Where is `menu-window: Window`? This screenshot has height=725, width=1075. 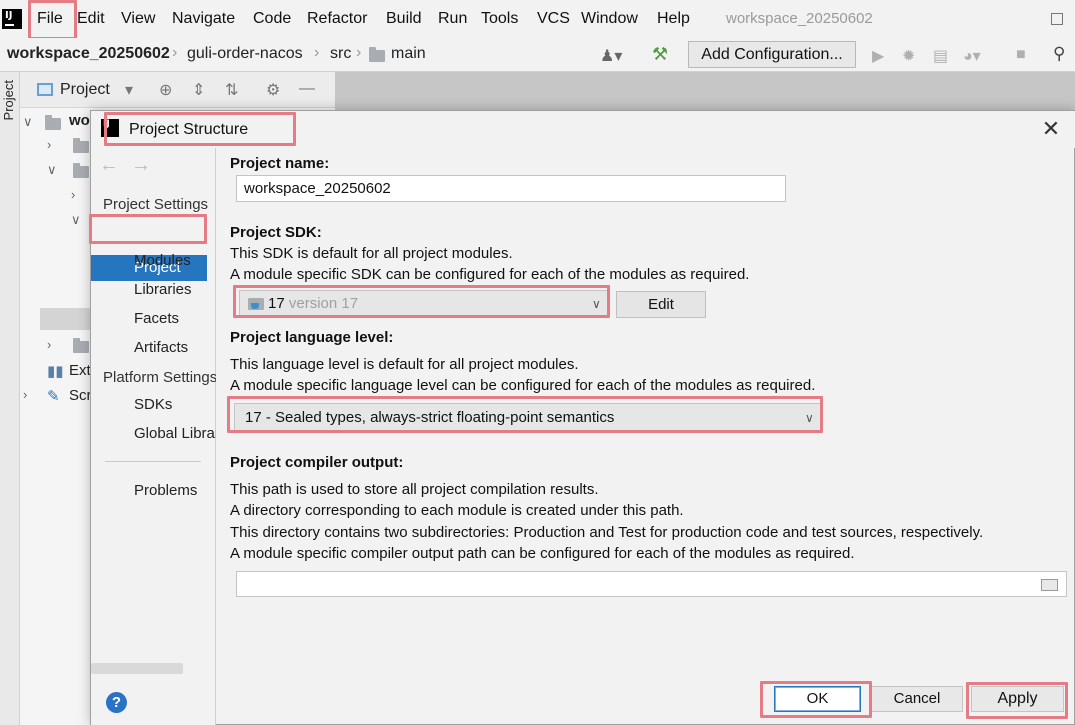 menu-window: Window is located at coordinates (609, 19).